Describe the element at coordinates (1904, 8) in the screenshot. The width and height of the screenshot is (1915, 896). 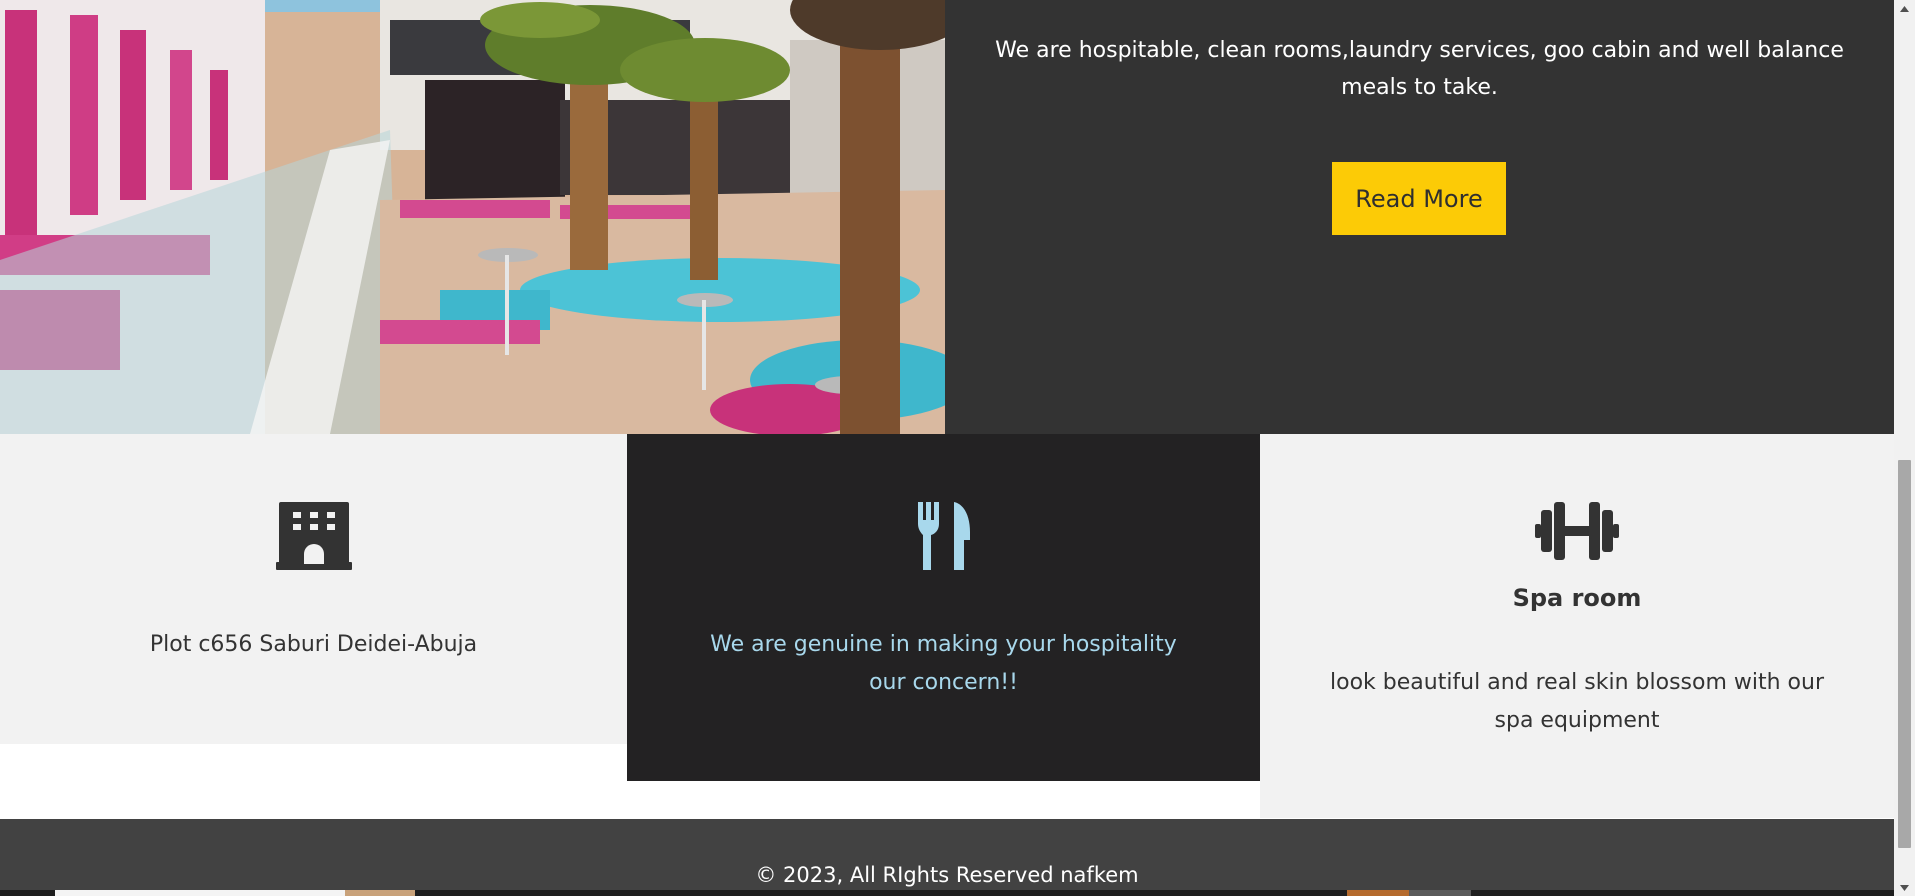
I see `scroll-up-arrow-icon` at that location.